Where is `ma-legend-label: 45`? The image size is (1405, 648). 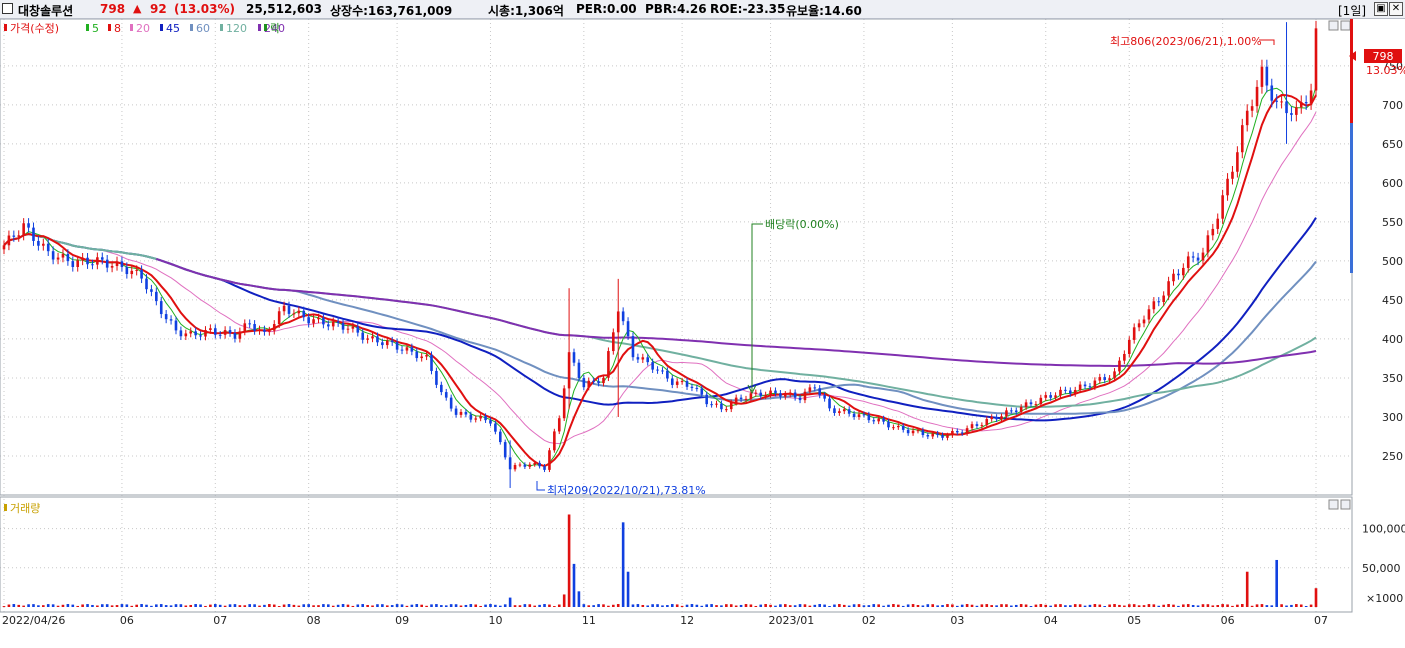
ma-legend-label: 45 is located at coordinates (173, 28).